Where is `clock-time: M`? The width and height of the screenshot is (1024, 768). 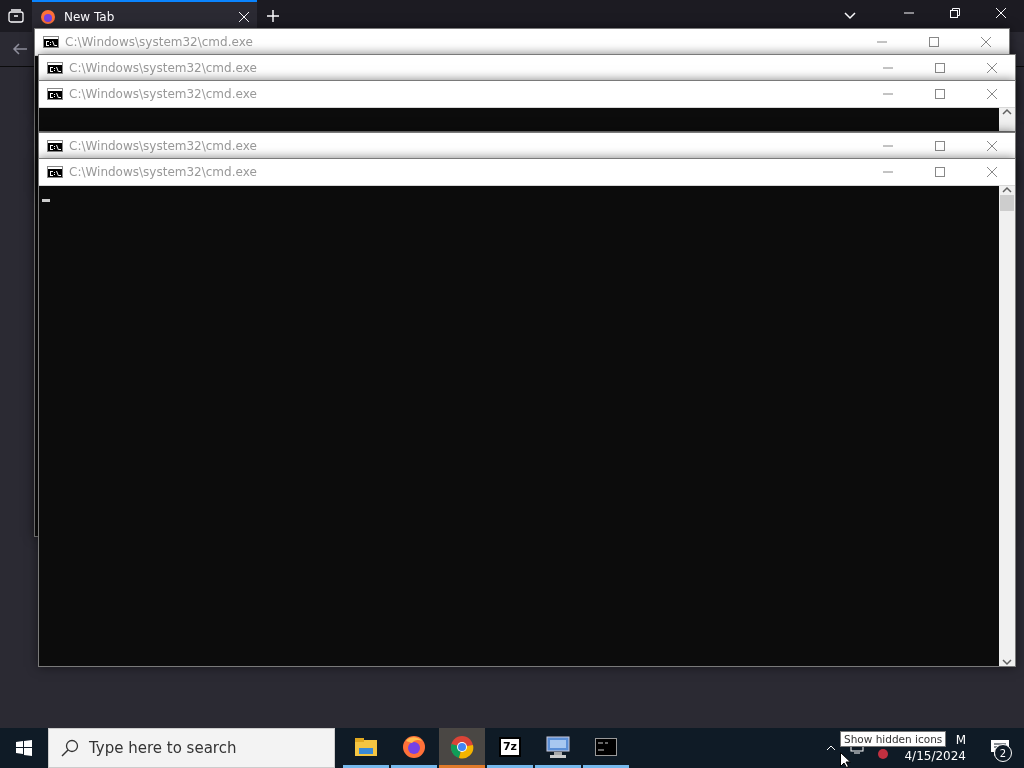
clock-time: M is located at coordinates (960, 740).